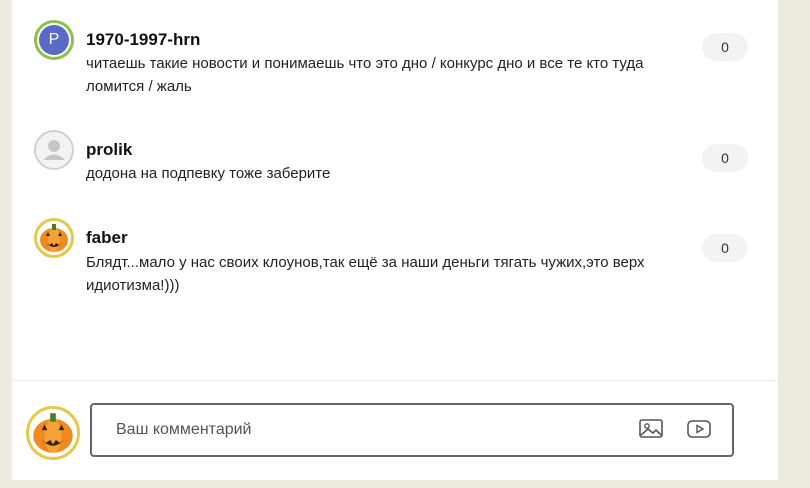  What do you see at coordinates (412, 430) in the screenshot?
I see `comment-input: Ваш комментарий` at bounding box center [412, 430].